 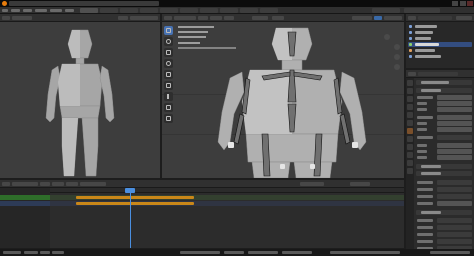 I want to click on workspace-tab-compositing, so click(x=249, y=10).